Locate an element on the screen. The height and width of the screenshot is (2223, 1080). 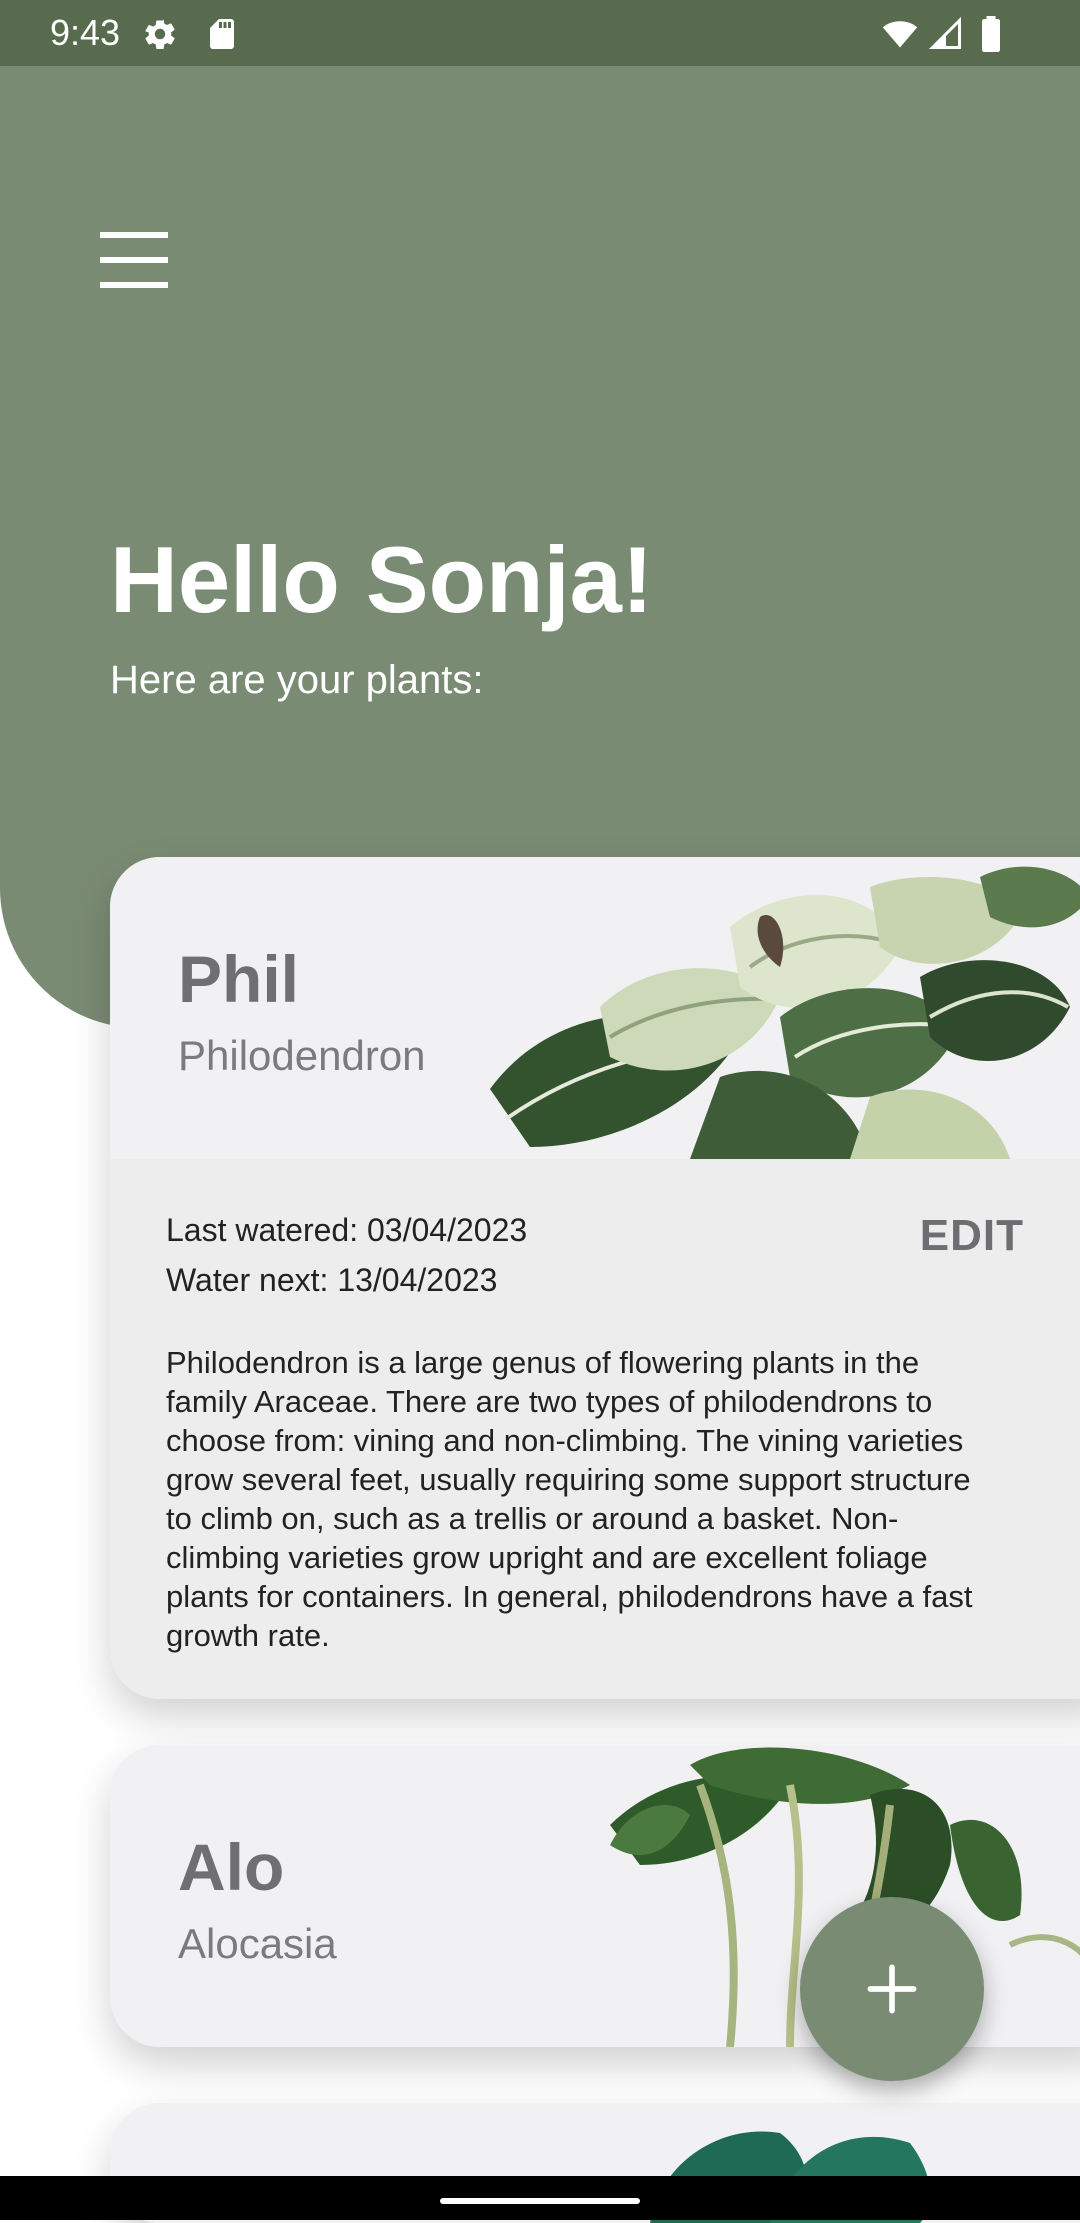
alocasia-image is located at coordinates (785, 1896).